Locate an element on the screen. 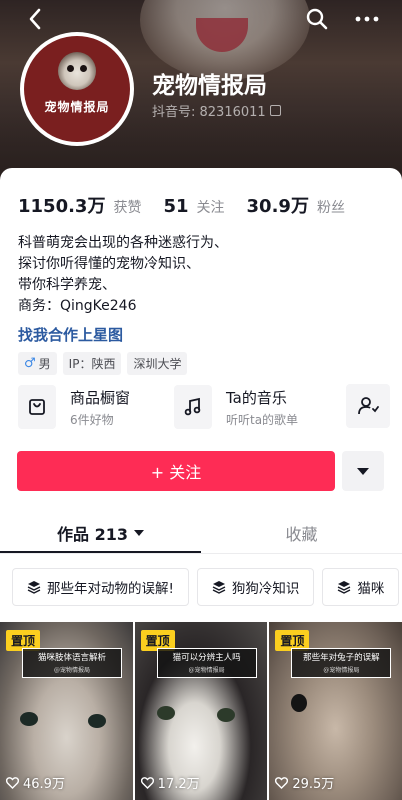  video-thumbnail: 置顶 猫可以分辨主人吗 @宠物情报局 17.2万 is located at coordinates (201, 711).